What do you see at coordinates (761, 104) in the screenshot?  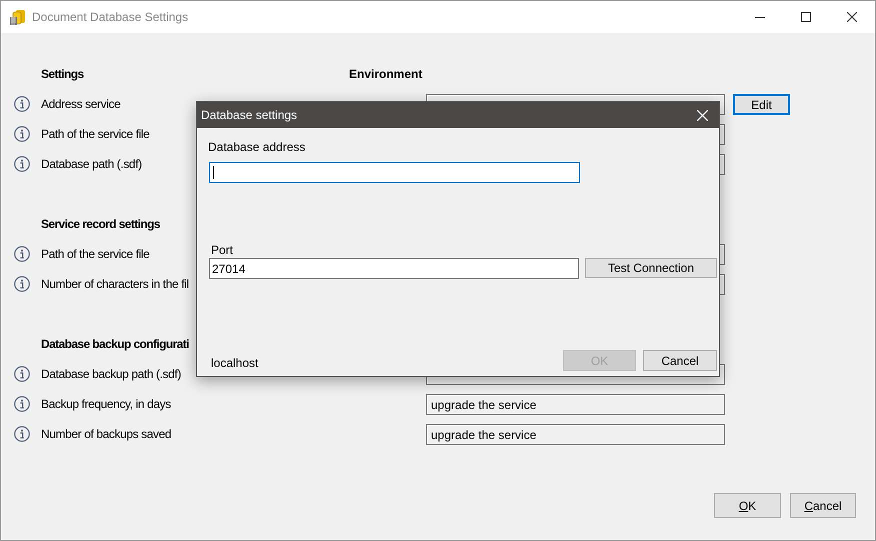 I see `edit-button: Edit` at bounding box center [761, 104].